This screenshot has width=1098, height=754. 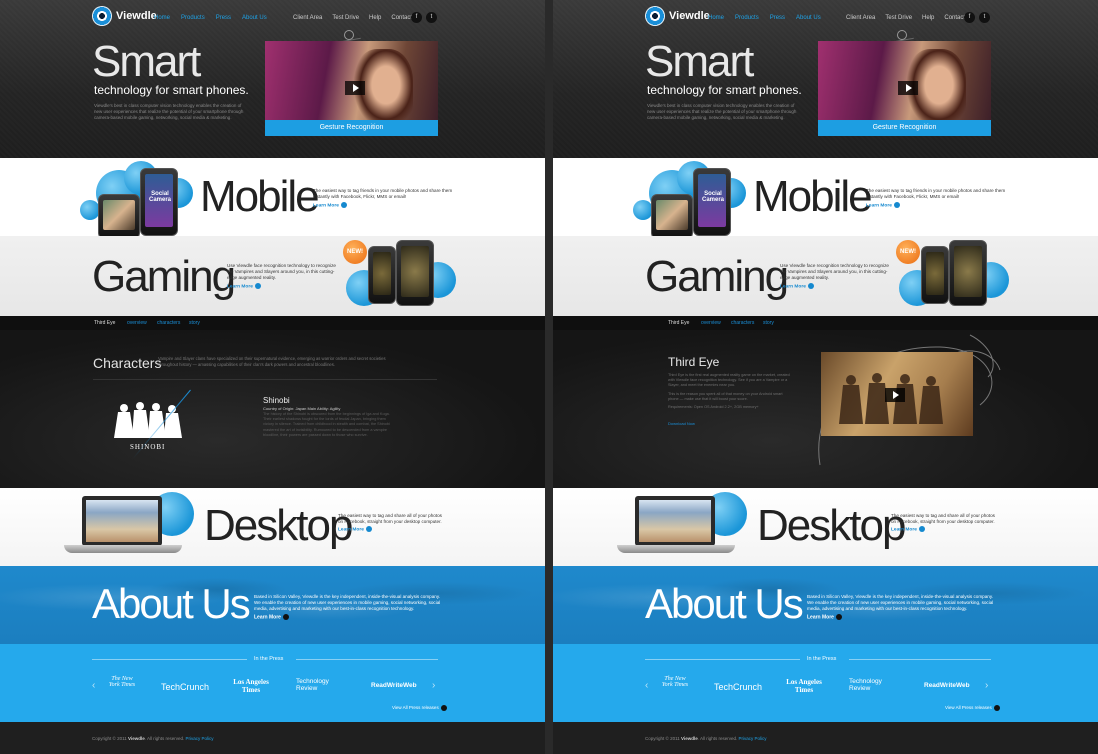 I want to click on new-badge: NEW!, so click(x=355, y=252).